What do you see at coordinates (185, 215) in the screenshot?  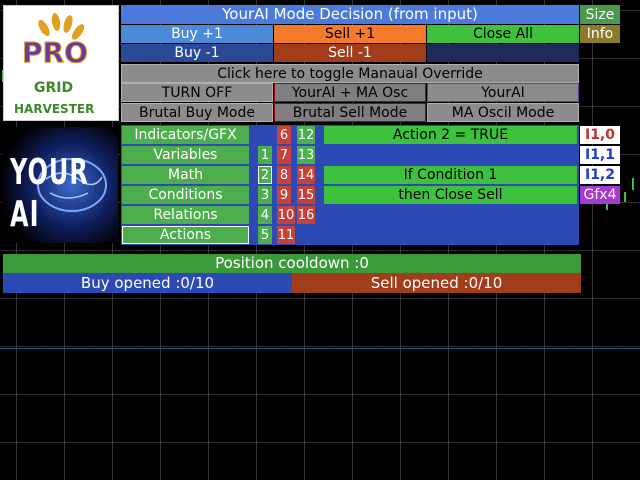 I see `category-relations: Relations` at bounding box center [185, 215].